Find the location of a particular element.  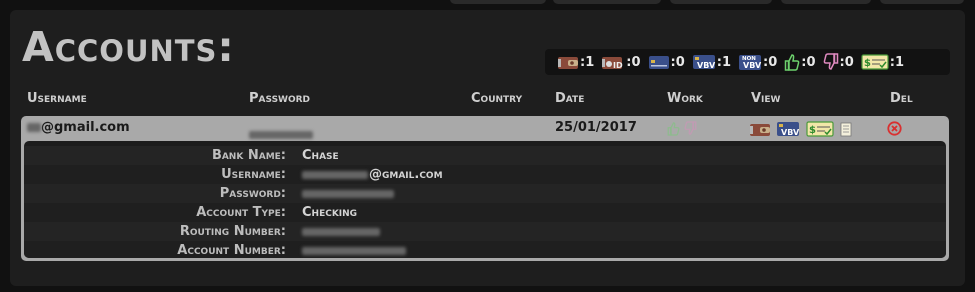

page-title: Accounts: is located at coordinates (128, 47).